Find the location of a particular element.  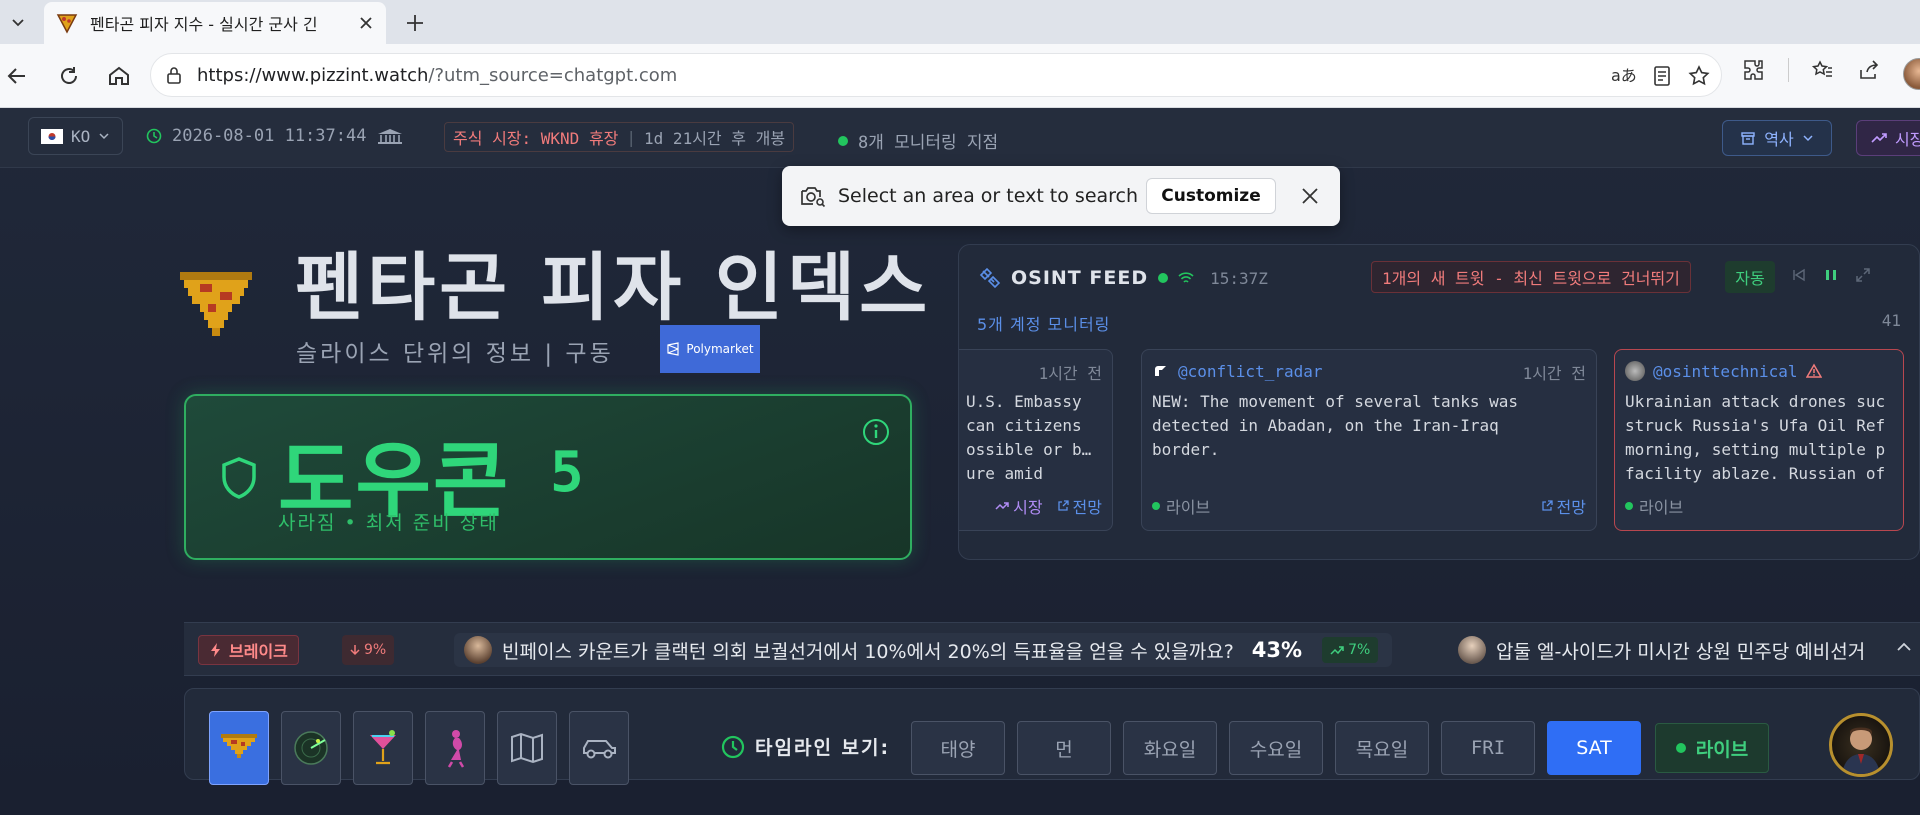

timeline-day-button: FRI is located at coordinates (1488, 748).